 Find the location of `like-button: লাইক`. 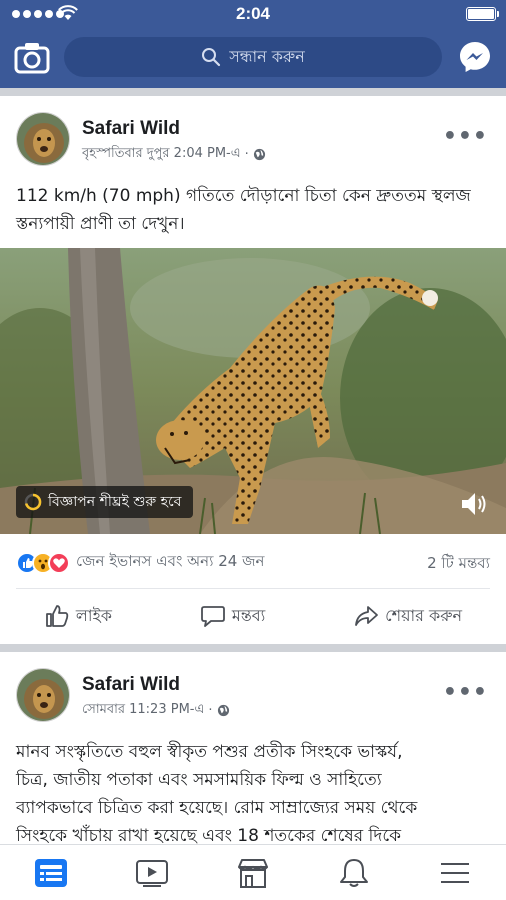

like-button: লাইক is located at coordinates (78, 616).